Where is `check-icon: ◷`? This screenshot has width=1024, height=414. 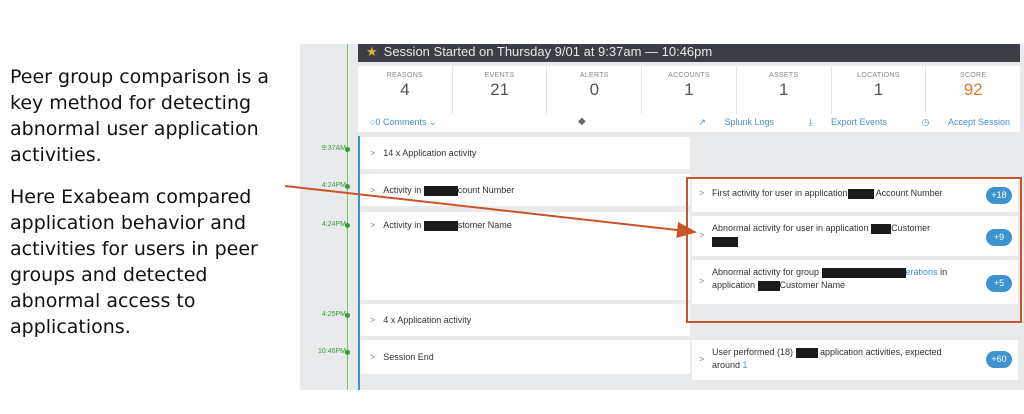
check-icon: ◷ is located at coordinates (925, 122).